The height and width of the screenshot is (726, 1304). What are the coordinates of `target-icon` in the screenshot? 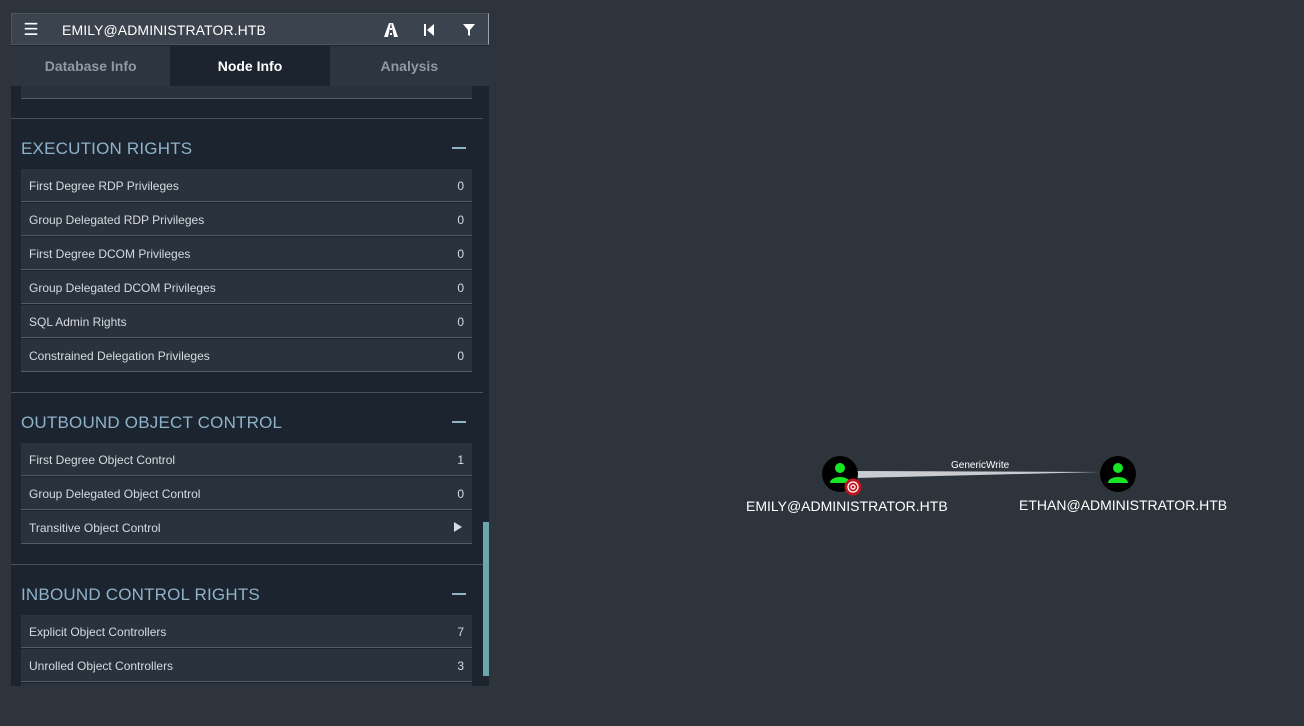 It's located at (853, 487).